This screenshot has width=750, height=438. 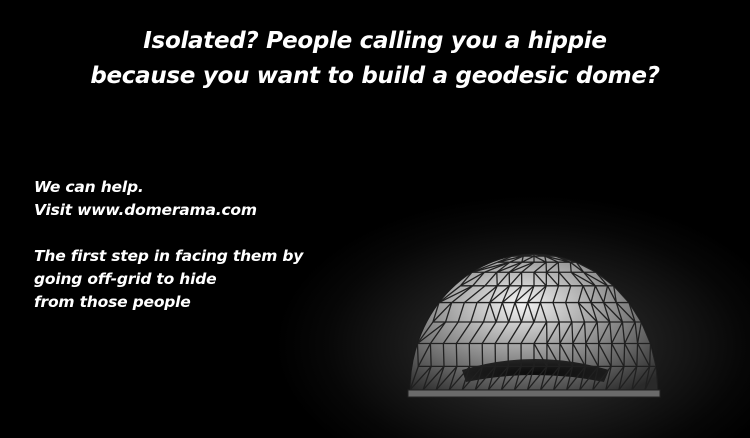 I want to click on body-line-2-website: Visit www.domerama.com, so click(x=145, y=210).